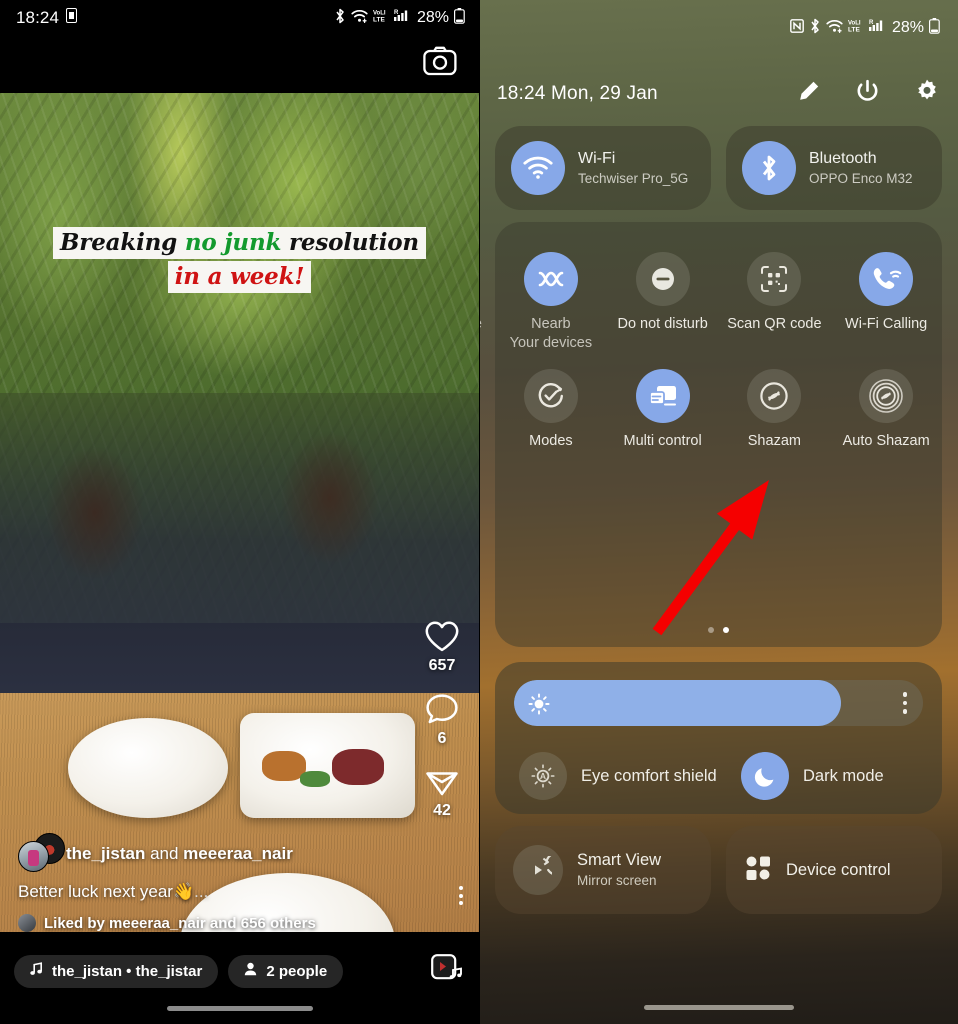 This screenshot has height=1024, width=958. I want to click on wifi-calling-tile: Wi-Fi Calling, so click(886, 298).